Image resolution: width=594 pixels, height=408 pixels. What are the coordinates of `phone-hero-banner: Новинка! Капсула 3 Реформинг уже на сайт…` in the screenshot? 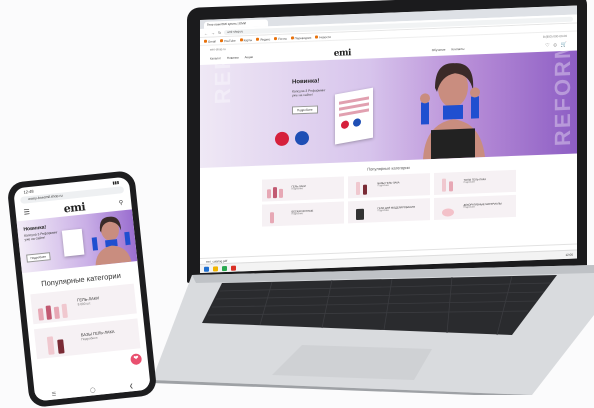 It's located at (77, 241).